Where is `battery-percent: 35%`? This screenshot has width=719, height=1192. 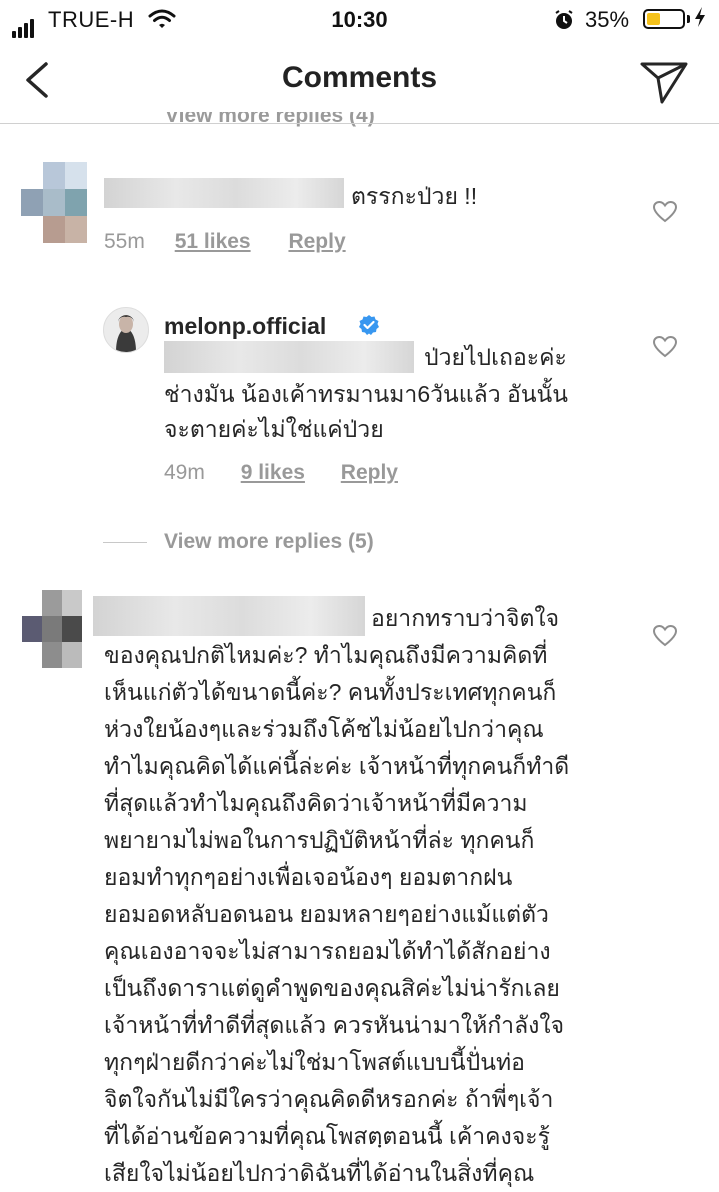
battery-percent: 35% is located at coordinates (607, 19).